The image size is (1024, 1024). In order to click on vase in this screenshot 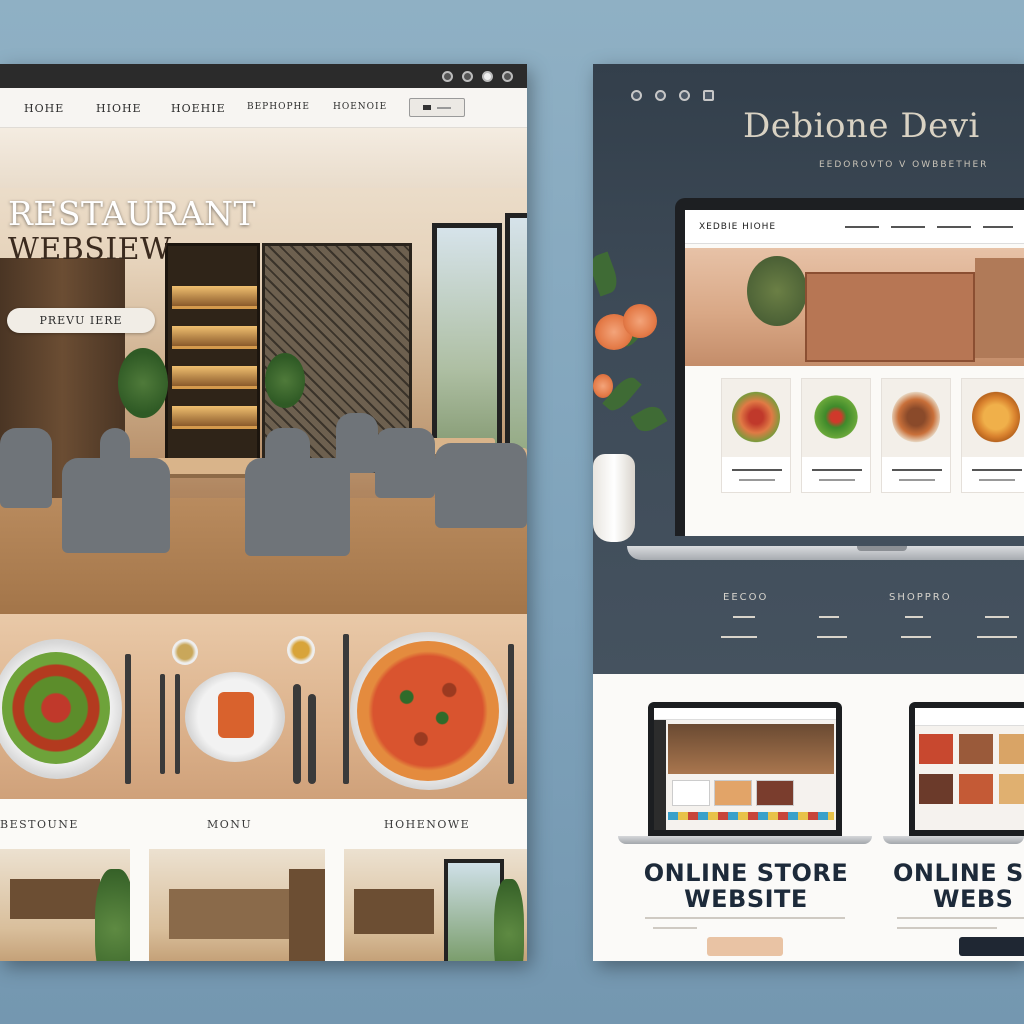, I will do `click(614, 498)`.